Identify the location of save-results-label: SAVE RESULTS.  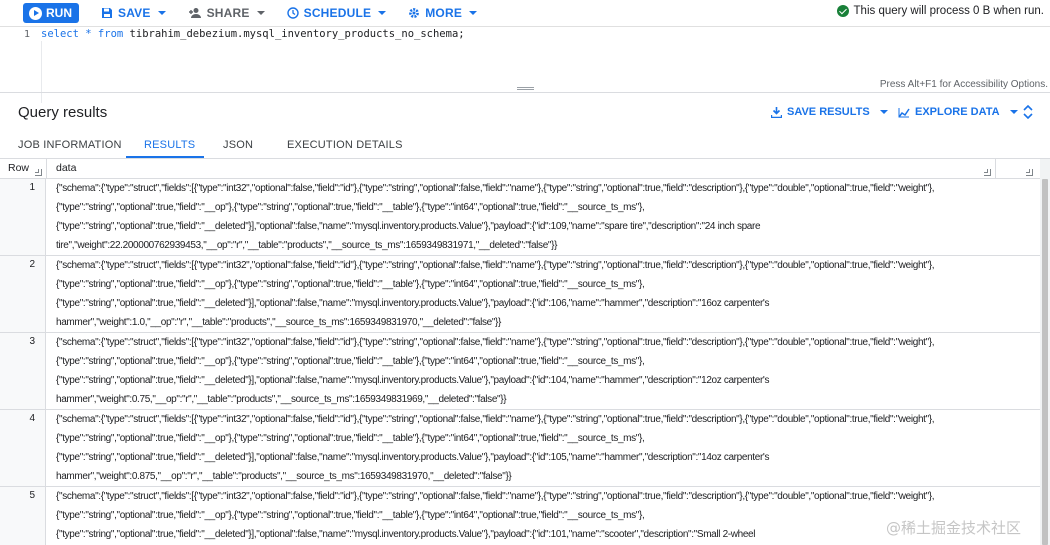
(828, 112).